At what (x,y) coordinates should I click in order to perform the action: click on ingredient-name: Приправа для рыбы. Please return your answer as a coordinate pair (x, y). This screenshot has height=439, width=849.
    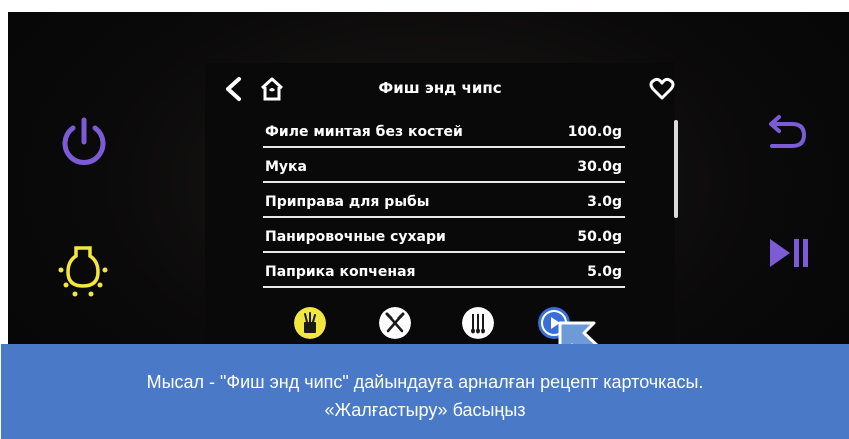
    Looking at the image, I should click on (347, 202).